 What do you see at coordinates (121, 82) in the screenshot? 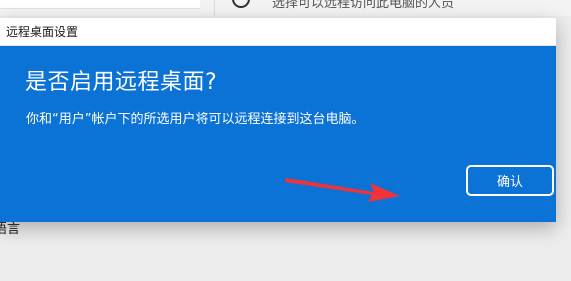
I see `dialog-heading: 是否启用远程桌面?` at bounding box center [121, 82].